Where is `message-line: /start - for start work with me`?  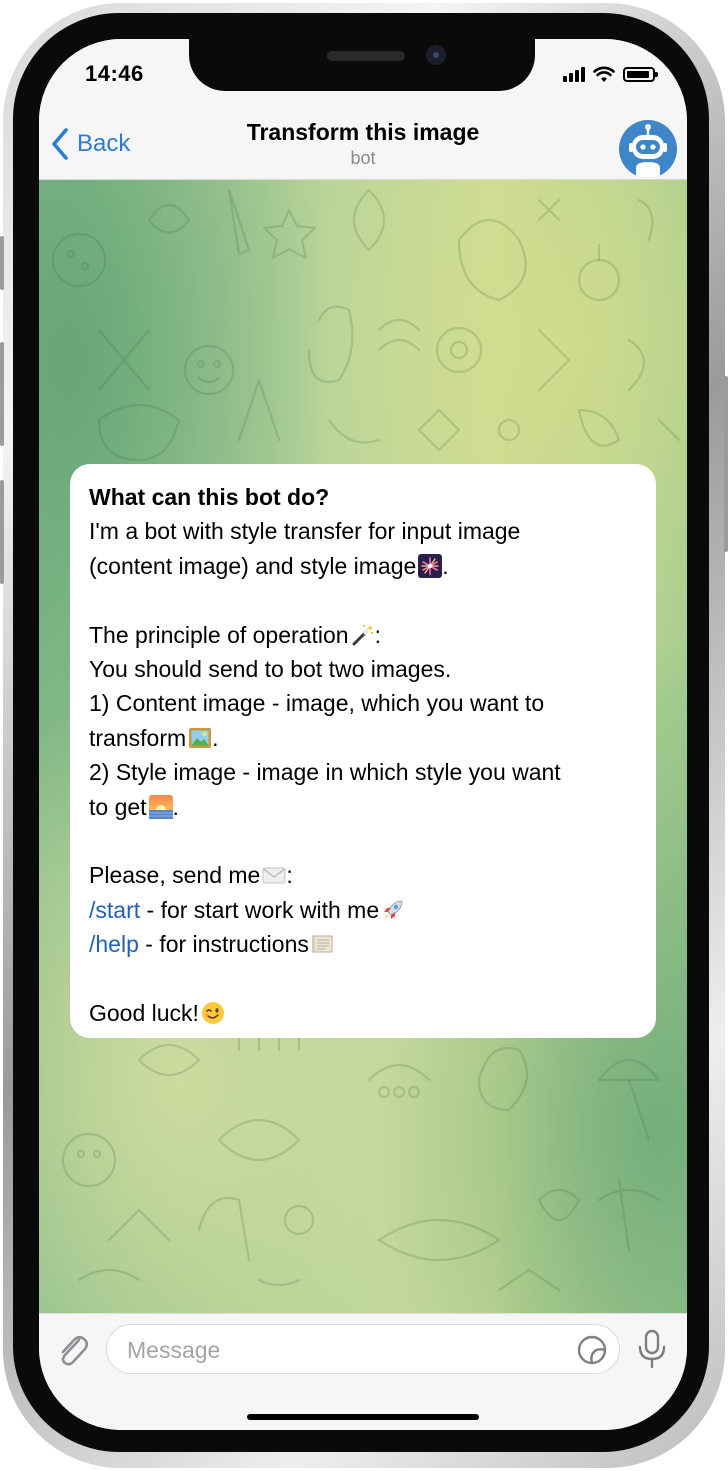
message-line: /start - for start work with me is located at coordinates (363, 910).